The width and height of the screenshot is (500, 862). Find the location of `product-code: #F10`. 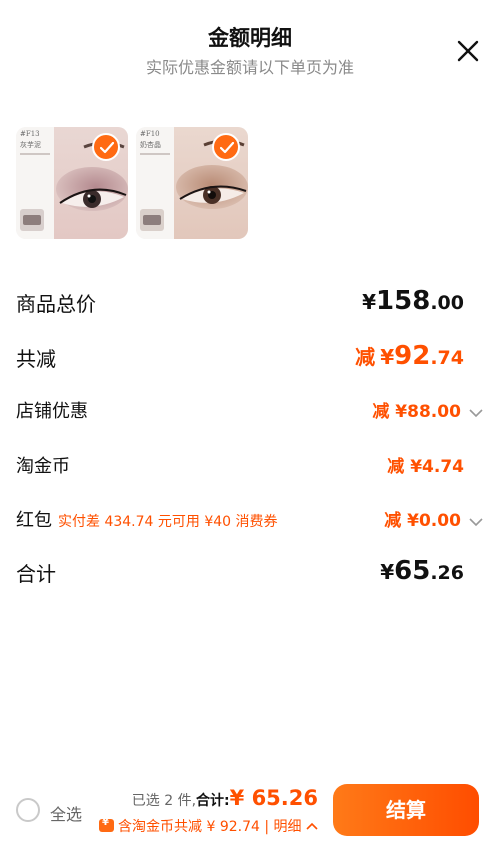

product-code: #F10 is located at coordinates (150, 134).